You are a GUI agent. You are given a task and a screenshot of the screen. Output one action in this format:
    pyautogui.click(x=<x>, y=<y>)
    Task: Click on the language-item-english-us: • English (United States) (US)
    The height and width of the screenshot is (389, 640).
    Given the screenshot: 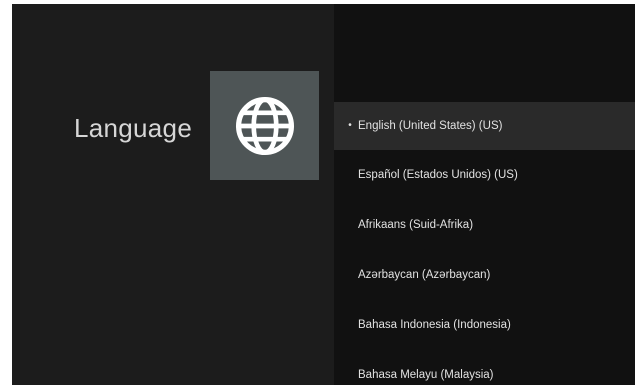 What is the action you would take?
    pyautogui.click(x=484, y=126)
    